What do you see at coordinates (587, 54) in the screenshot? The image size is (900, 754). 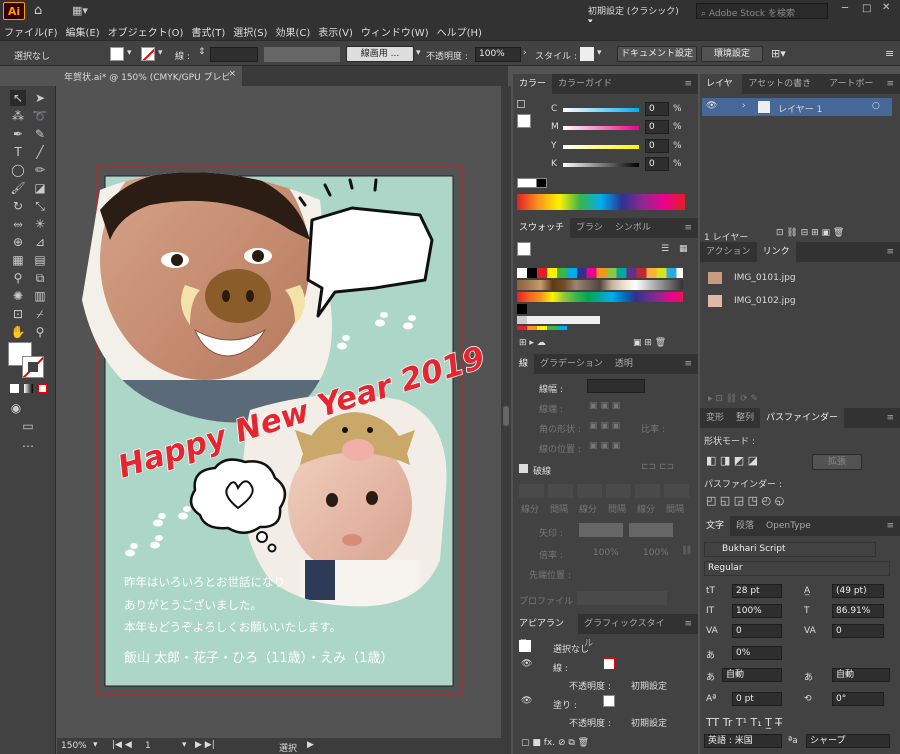 I see `graphic-style-swatch` at bounding box center [587, 54].